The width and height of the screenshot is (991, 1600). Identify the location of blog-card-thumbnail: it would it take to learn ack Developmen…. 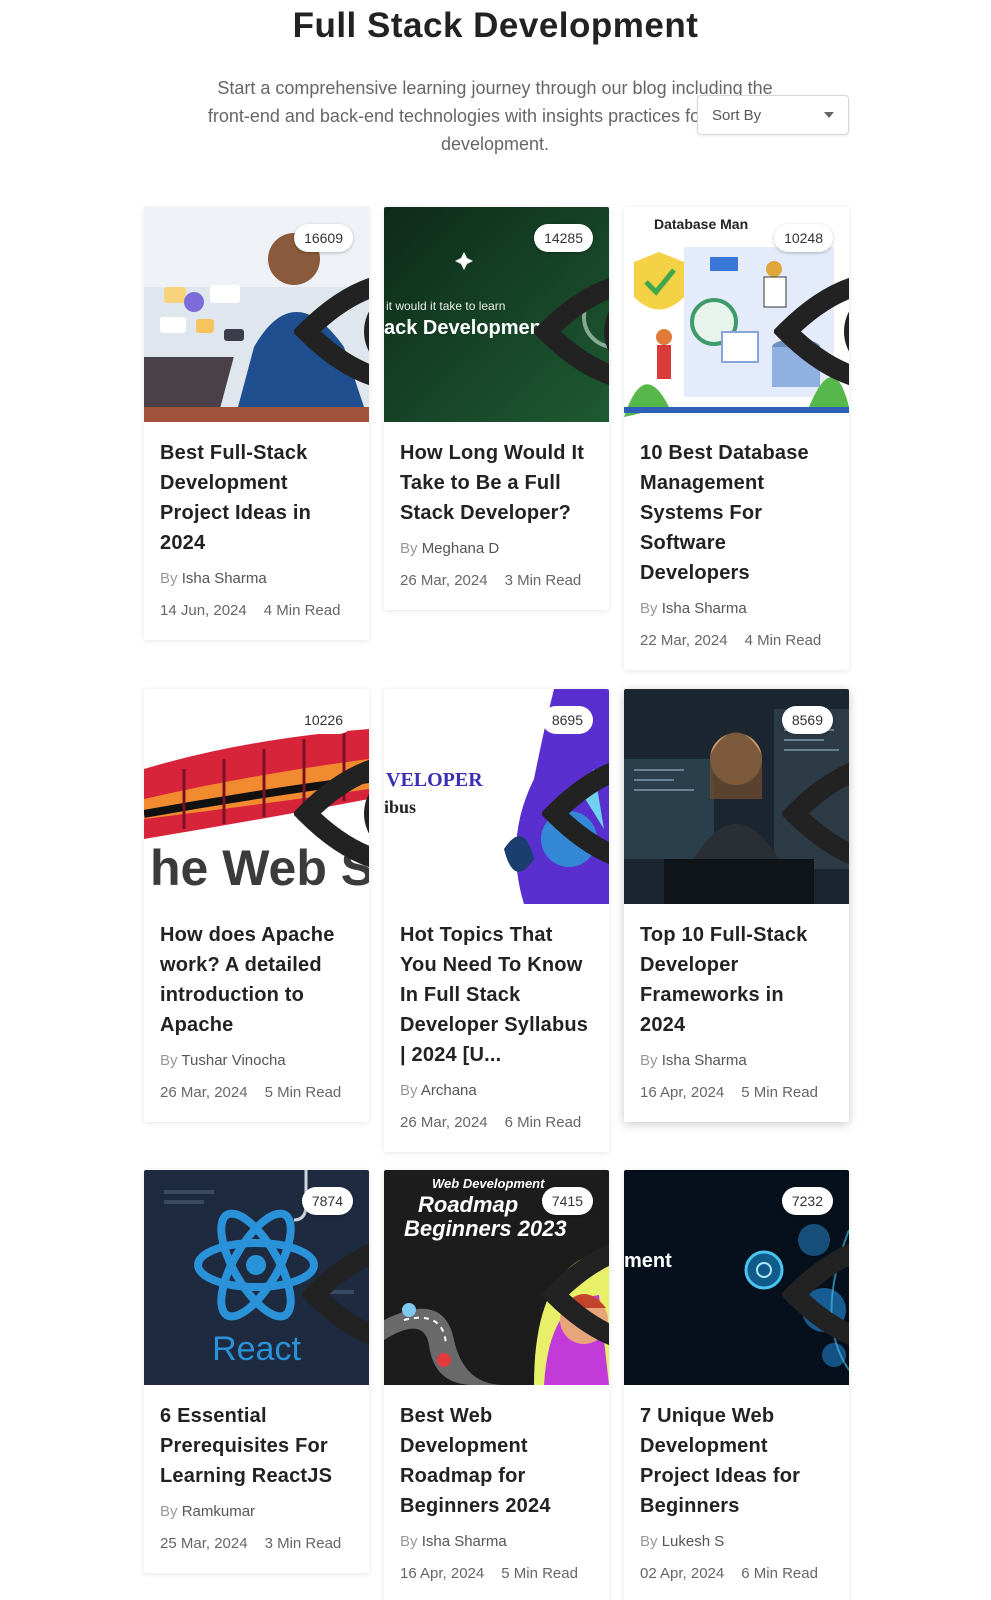
(496, 314).